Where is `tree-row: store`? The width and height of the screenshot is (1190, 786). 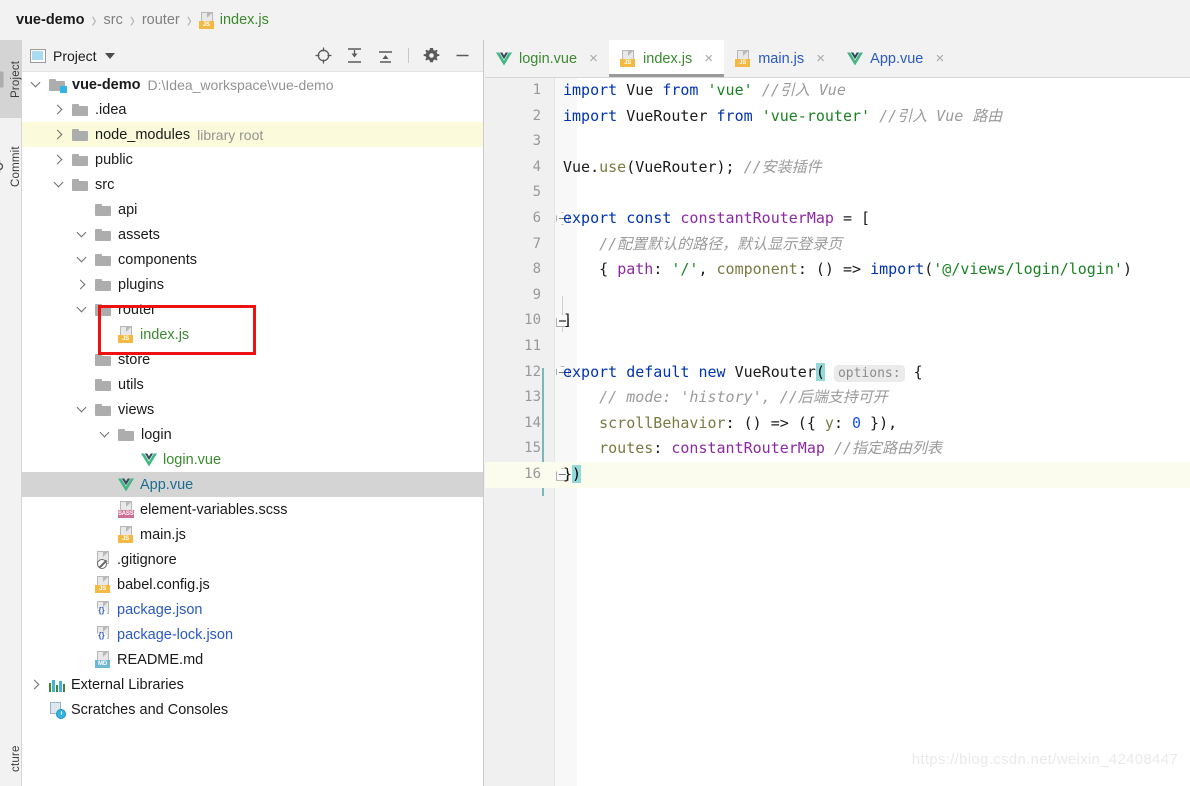
tree-row: store is located at coordinates (252, 359).